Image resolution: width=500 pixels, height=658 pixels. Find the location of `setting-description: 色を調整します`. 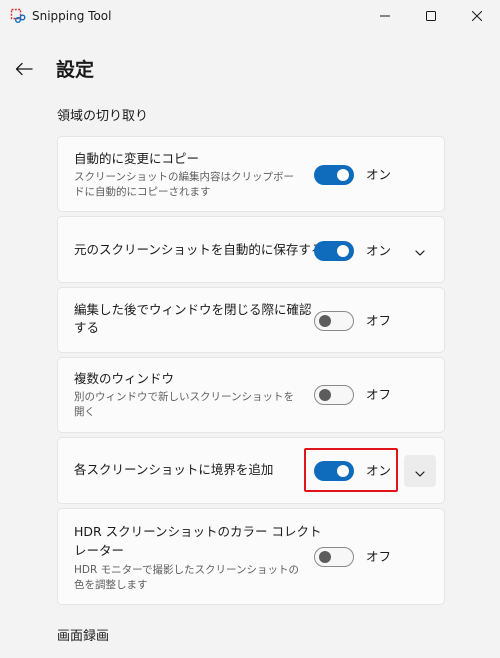

setting-description: 色を調整します is located at coordinates (111, 585).